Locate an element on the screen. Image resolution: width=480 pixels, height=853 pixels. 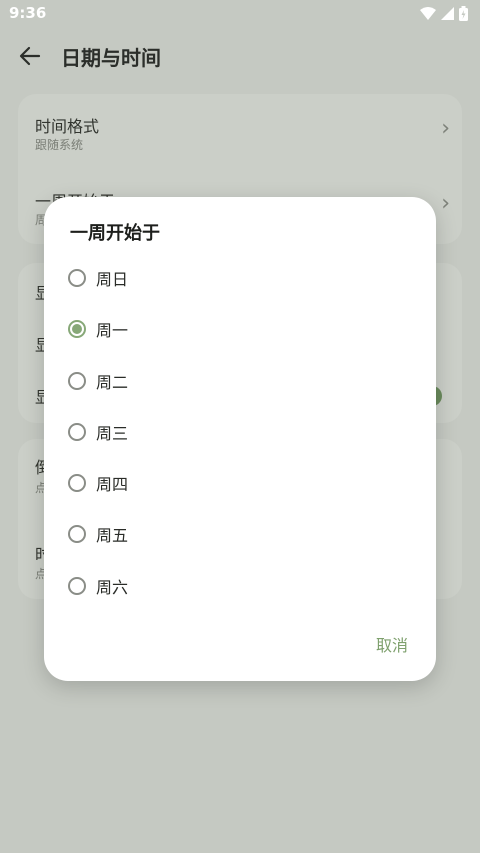
option-label: 周六 is located at coordinates (112, 587).